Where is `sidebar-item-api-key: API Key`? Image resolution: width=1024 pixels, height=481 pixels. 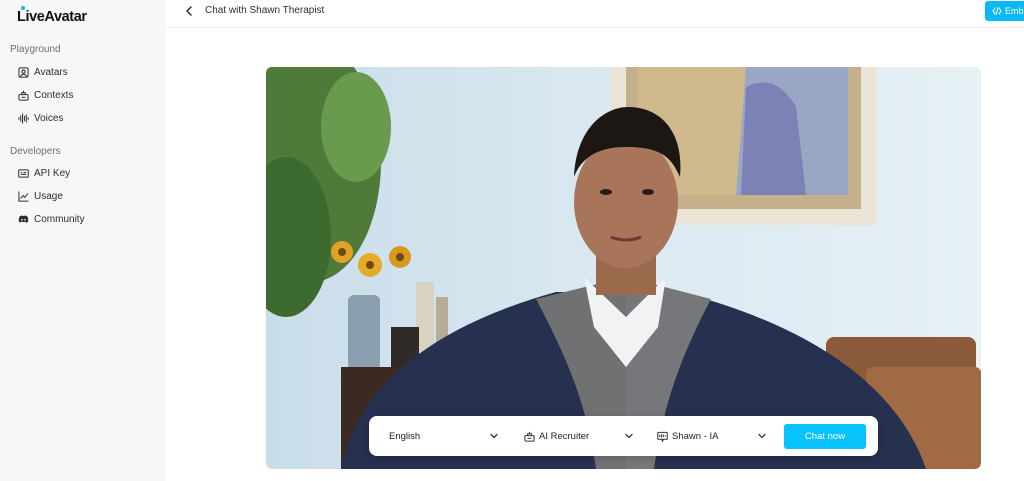 sidebar-item-api-key: API Key is located at coordinates (44, 173).